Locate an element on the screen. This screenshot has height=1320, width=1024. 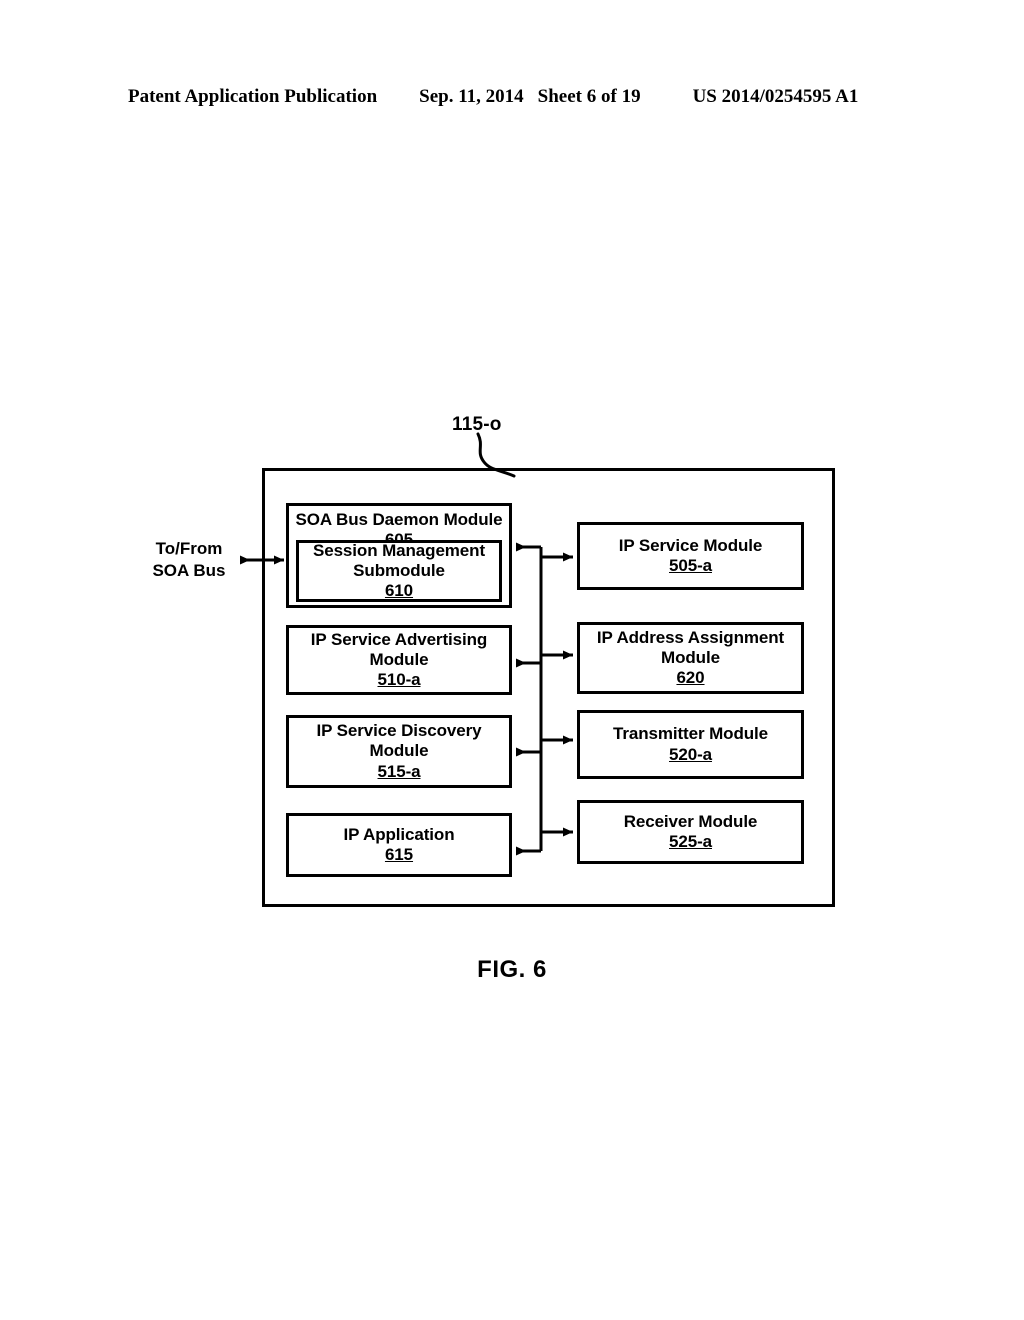
ip-service-advertising-module-box: IP Service Advertising Module 510-a is located at coordinates (399, 660).